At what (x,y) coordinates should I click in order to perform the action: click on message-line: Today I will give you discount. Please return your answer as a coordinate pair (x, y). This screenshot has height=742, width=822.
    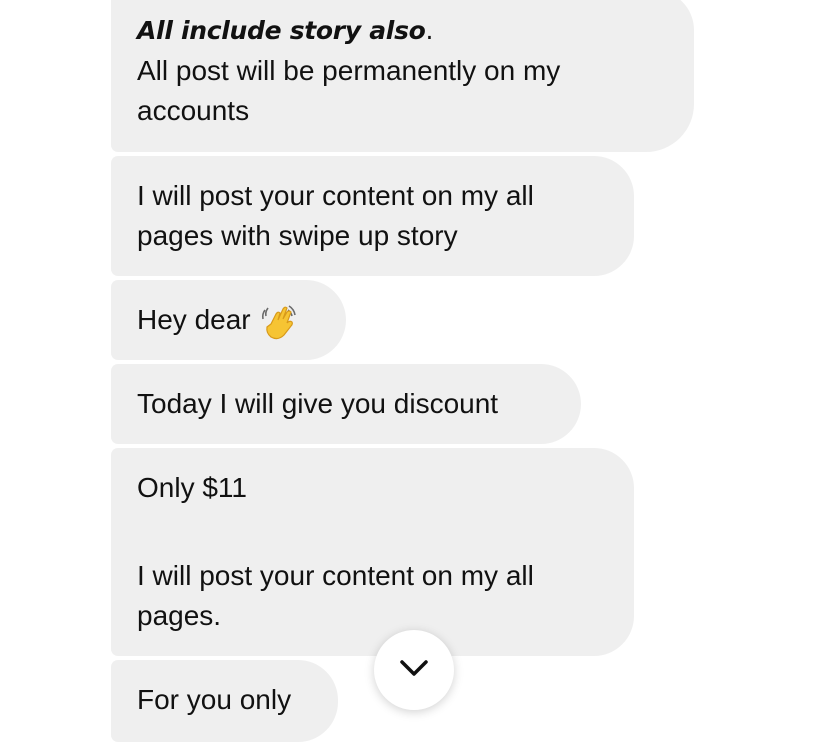
    Looking at the image, I should click on (318, 403).